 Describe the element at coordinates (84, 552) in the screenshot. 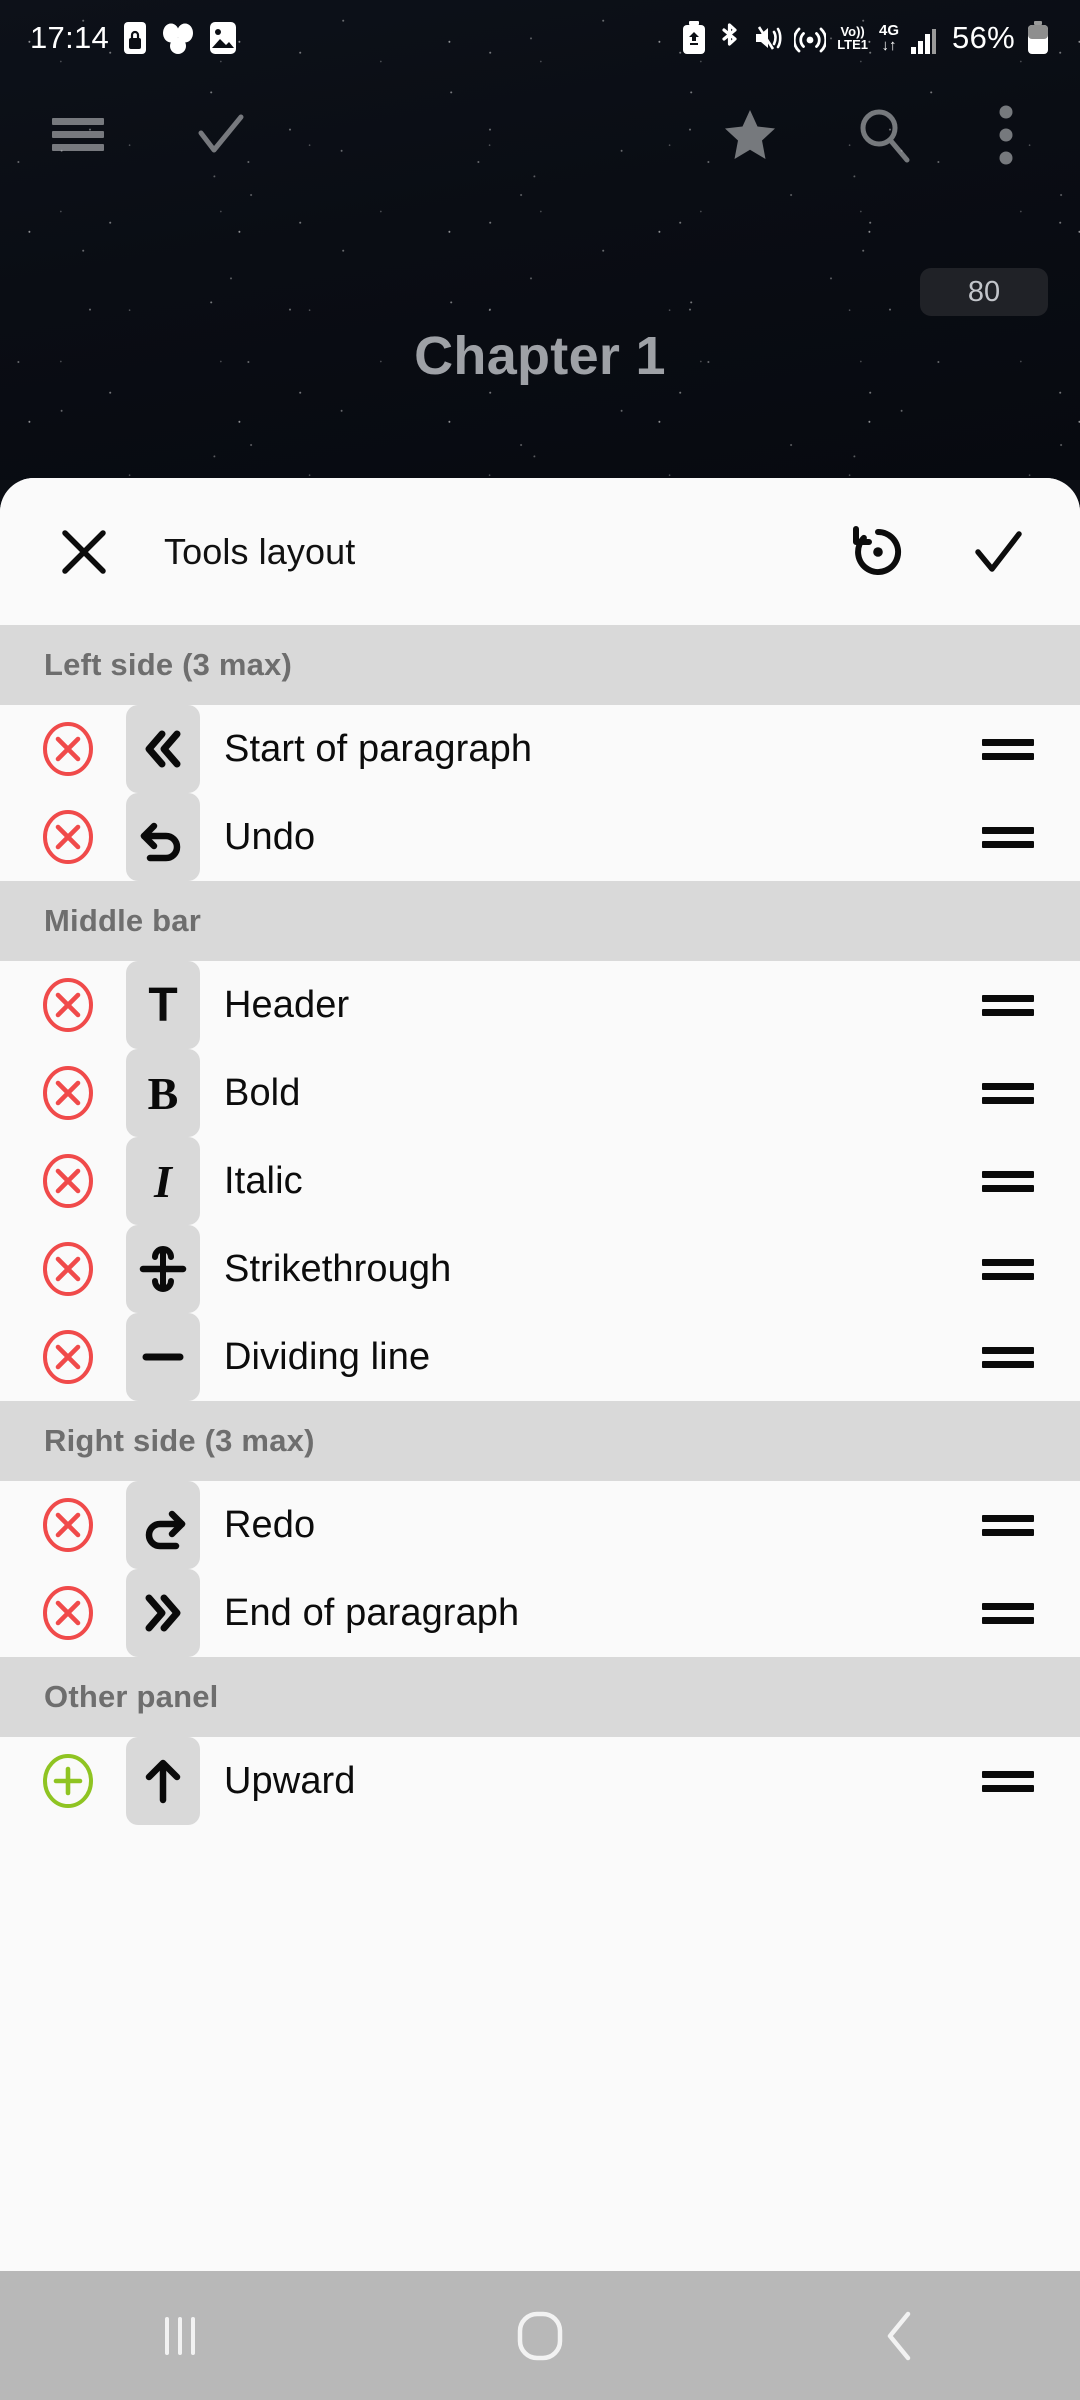

I see `close-icon` at that location.